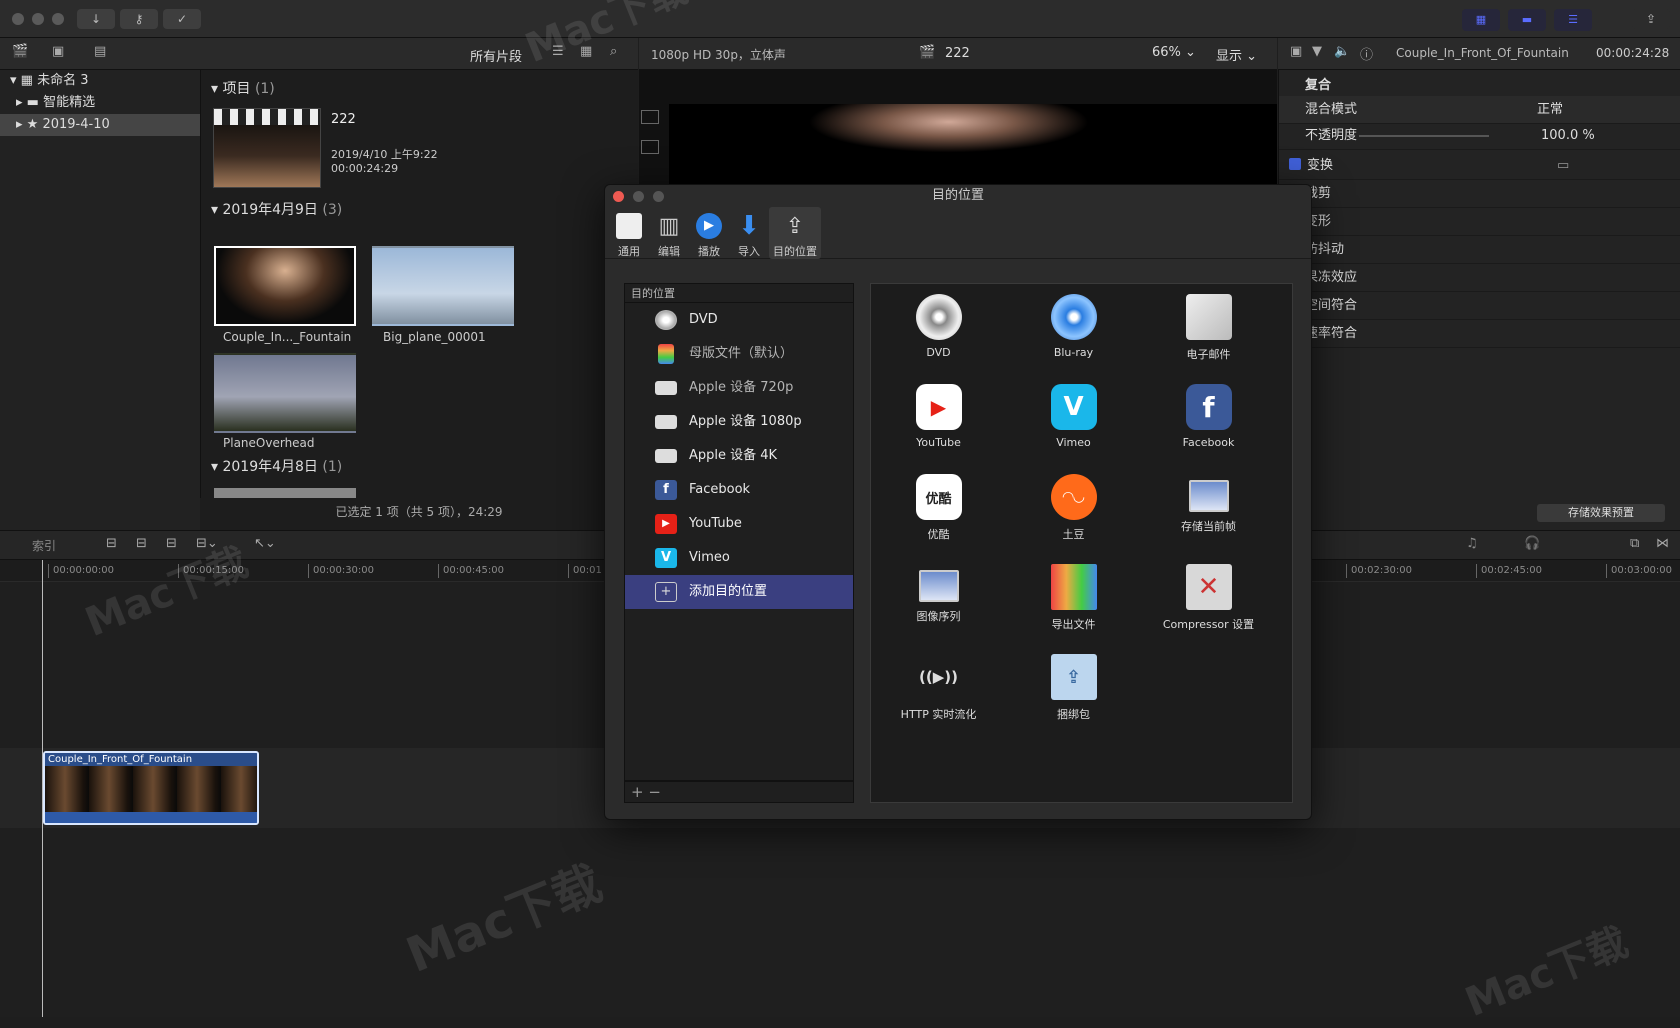  What do you see at coordinates (669, 233) in the screenshot?
I see `tab-editing: ▥ 编辑` at bounding box center [669, 233].